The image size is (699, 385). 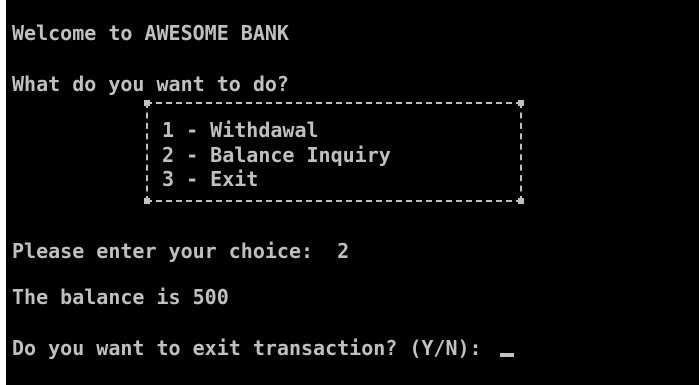 What do you see at coordinates (506, 355) in the screenshot?
I see `text-cursor` at bounding box center [506, 355].